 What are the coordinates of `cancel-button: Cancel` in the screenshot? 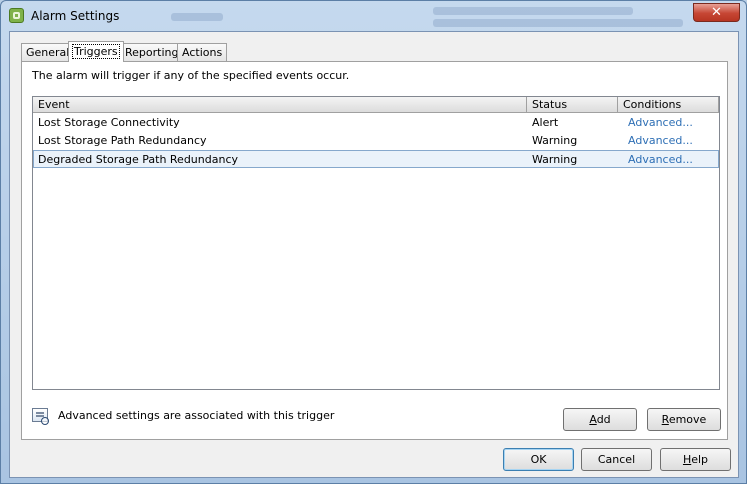 It's located at (616, 459).